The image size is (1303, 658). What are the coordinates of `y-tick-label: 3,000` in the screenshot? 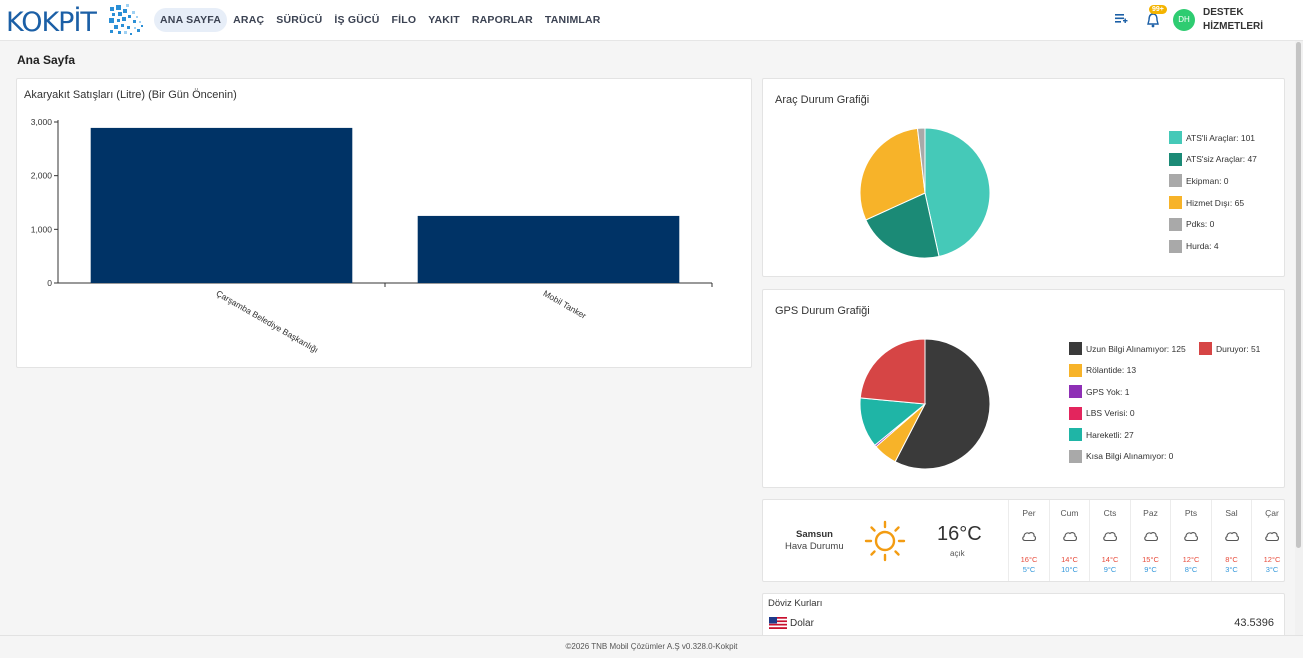 It's located at (42, 122).